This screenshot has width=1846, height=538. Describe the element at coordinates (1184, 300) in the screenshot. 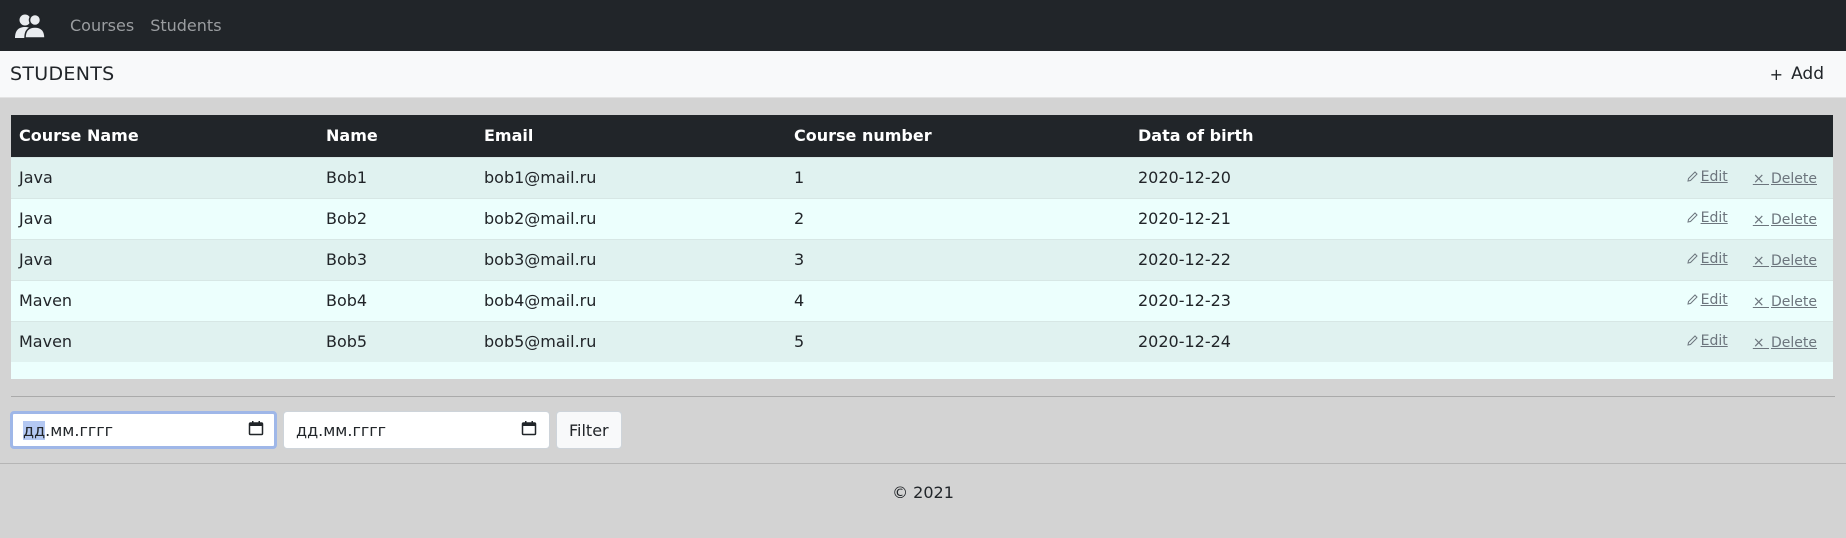

I see `cell-date-of-birth: 2020-12-23` at that location.